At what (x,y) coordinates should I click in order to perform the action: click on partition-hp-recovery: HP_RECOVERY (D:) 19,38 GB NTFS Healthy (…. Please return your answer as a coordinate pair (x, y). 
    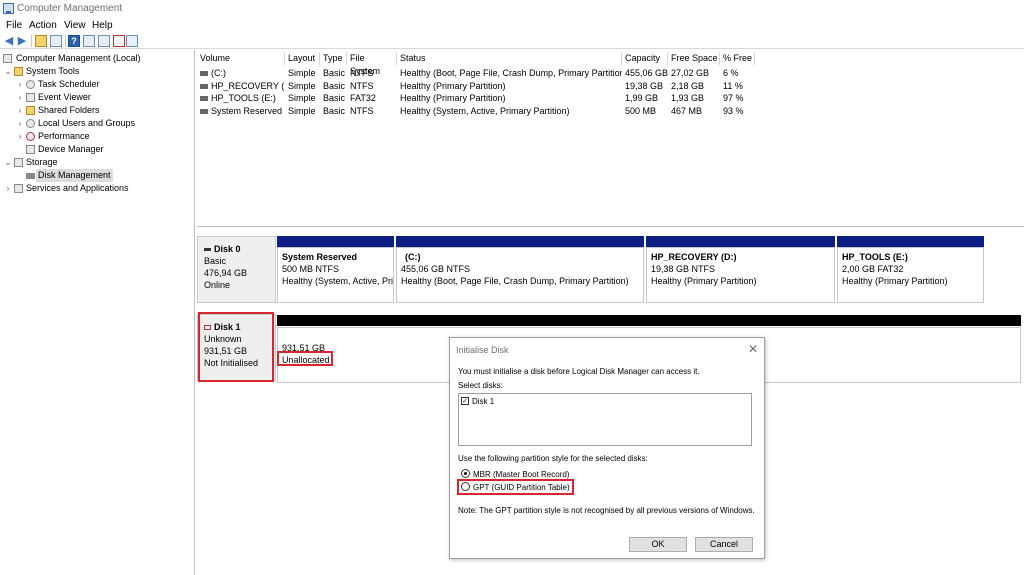
    Looking at the image, I should click on (740, 275).